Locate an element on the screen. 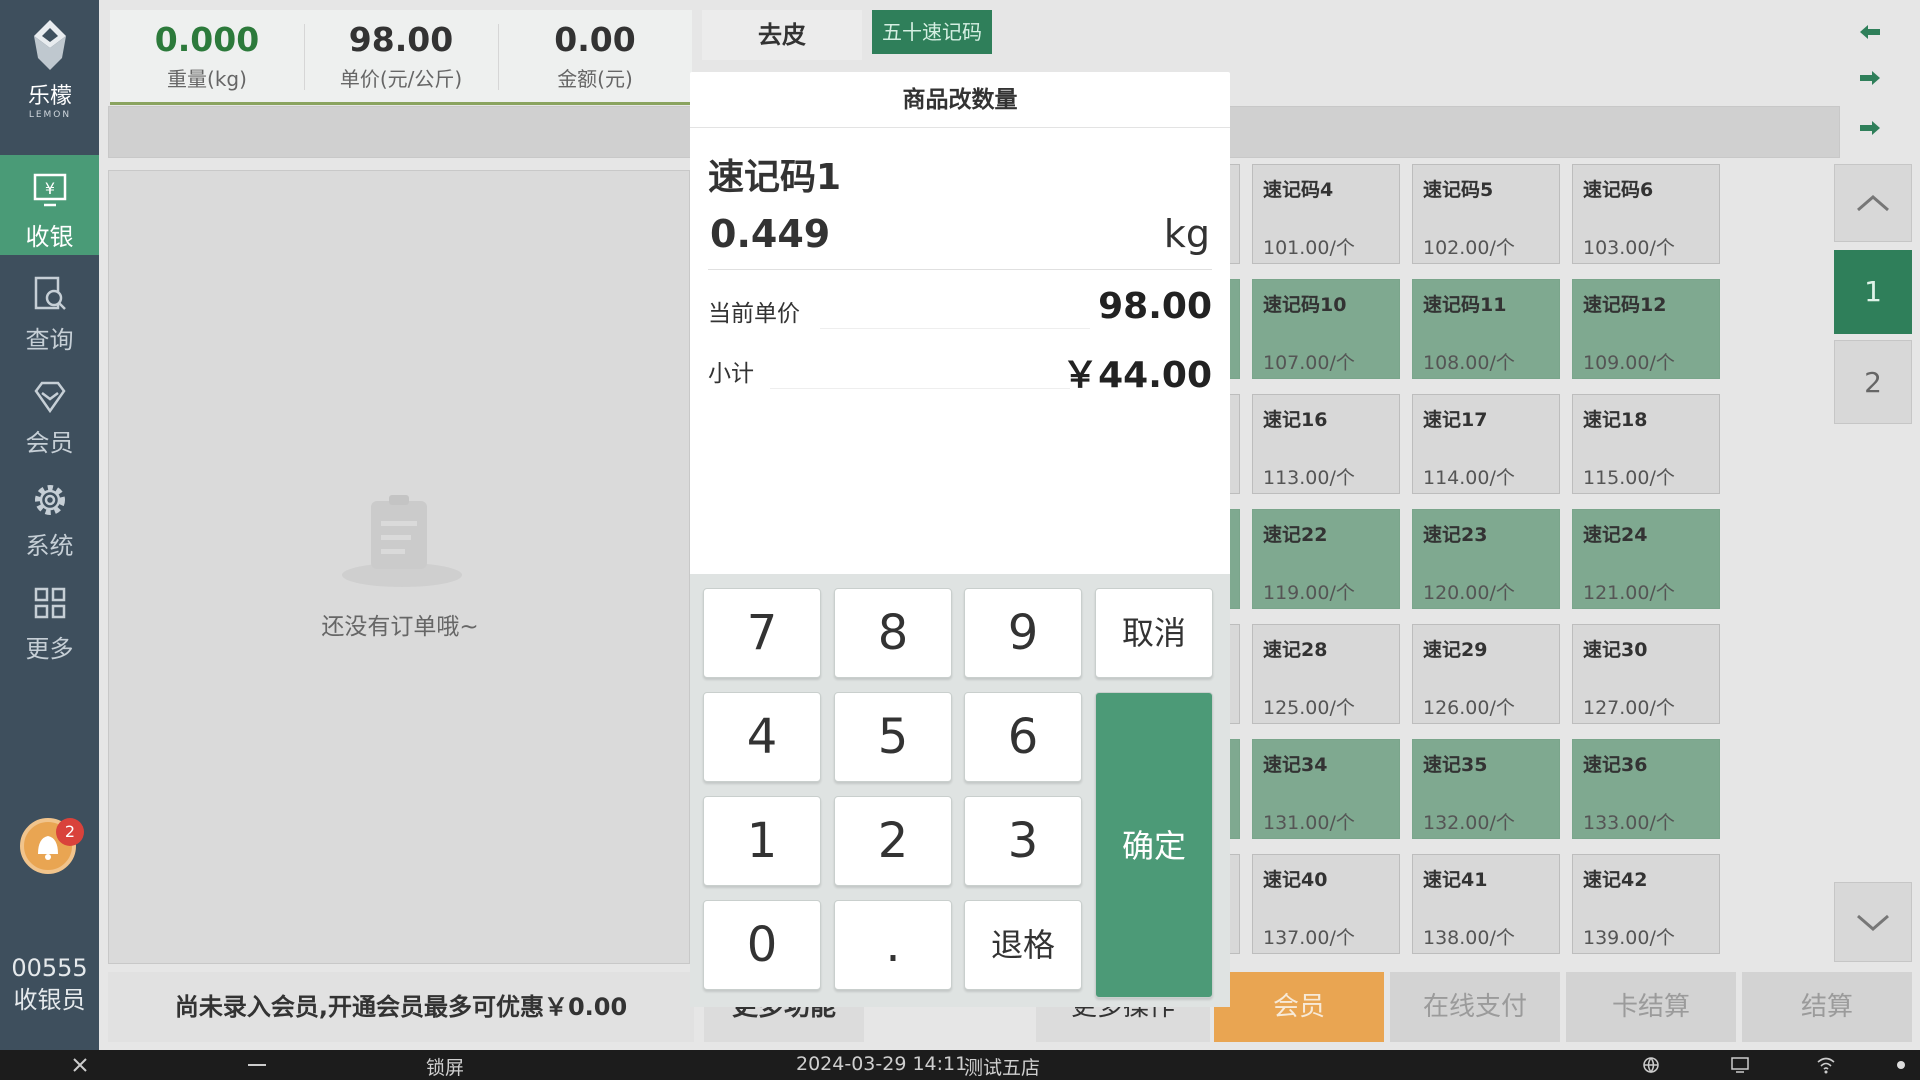 The image size is (1920, 1080). key-7: 7 is located at coordinates (762, 633).